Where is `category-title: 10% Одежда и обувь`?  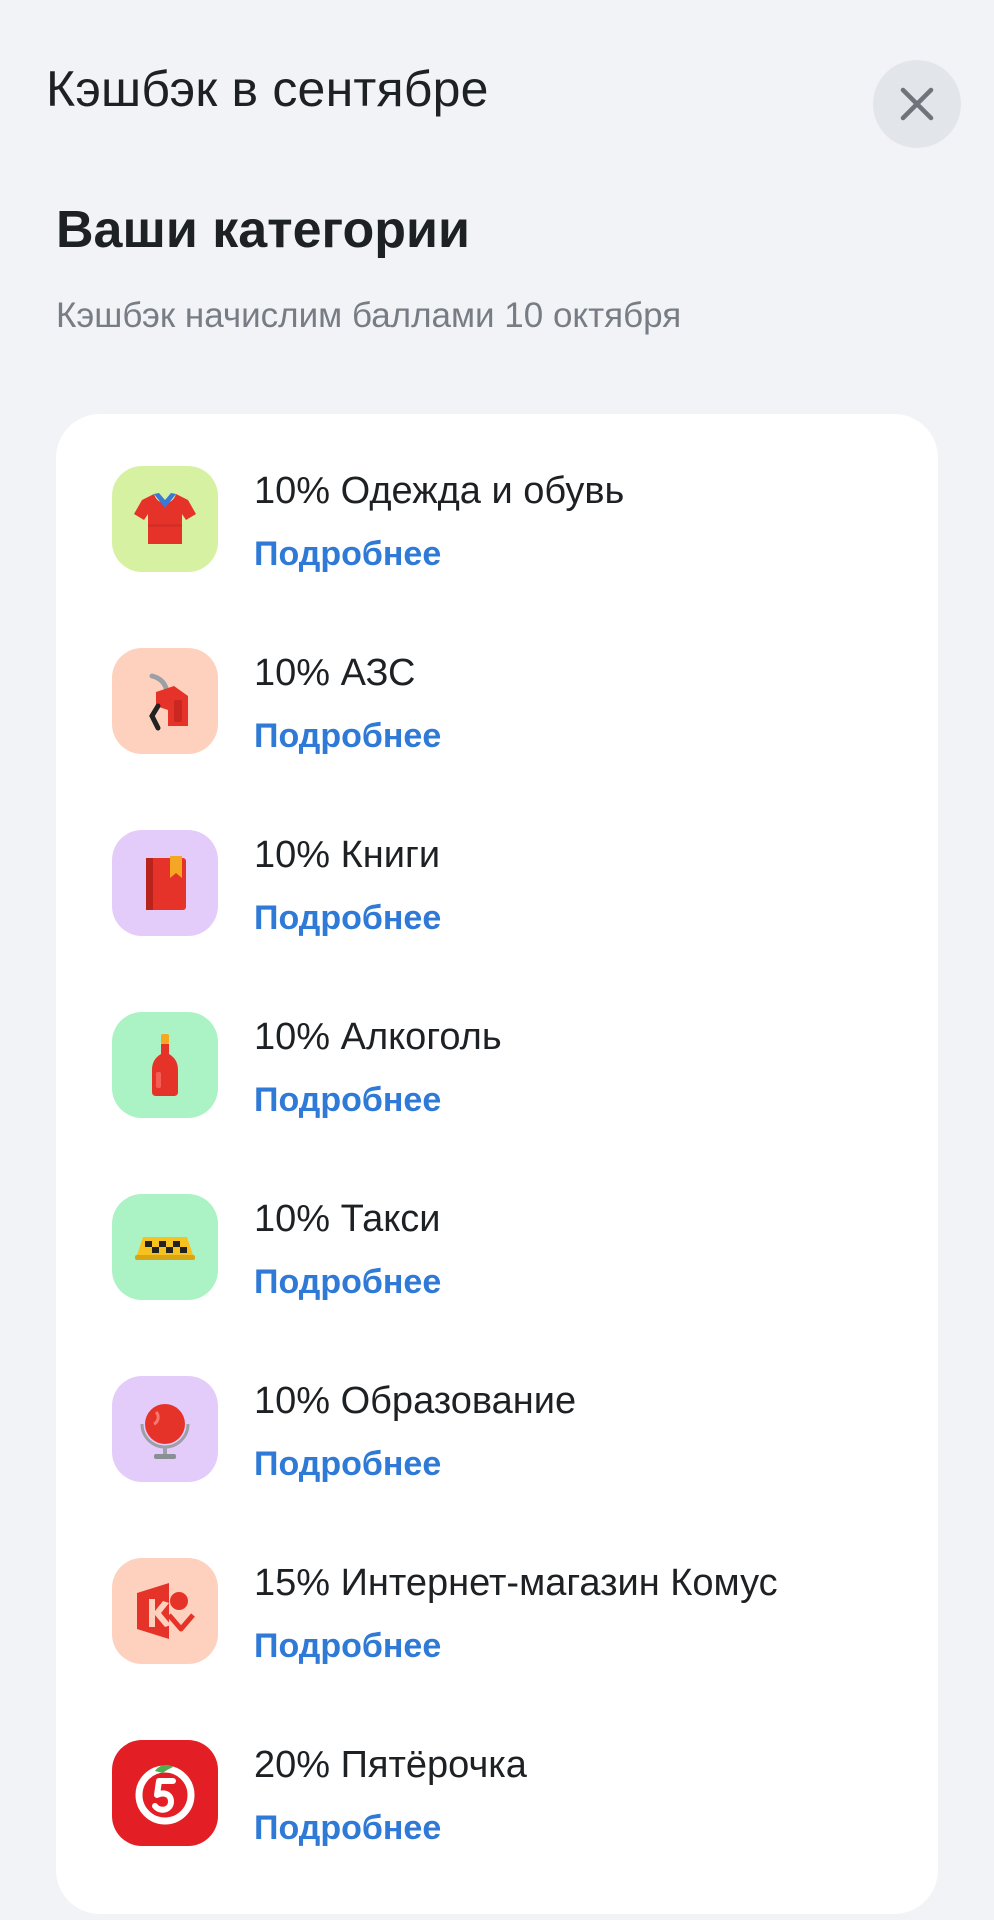
category-title: 10% Одежда и обувь is located at coordinates (439, 491).